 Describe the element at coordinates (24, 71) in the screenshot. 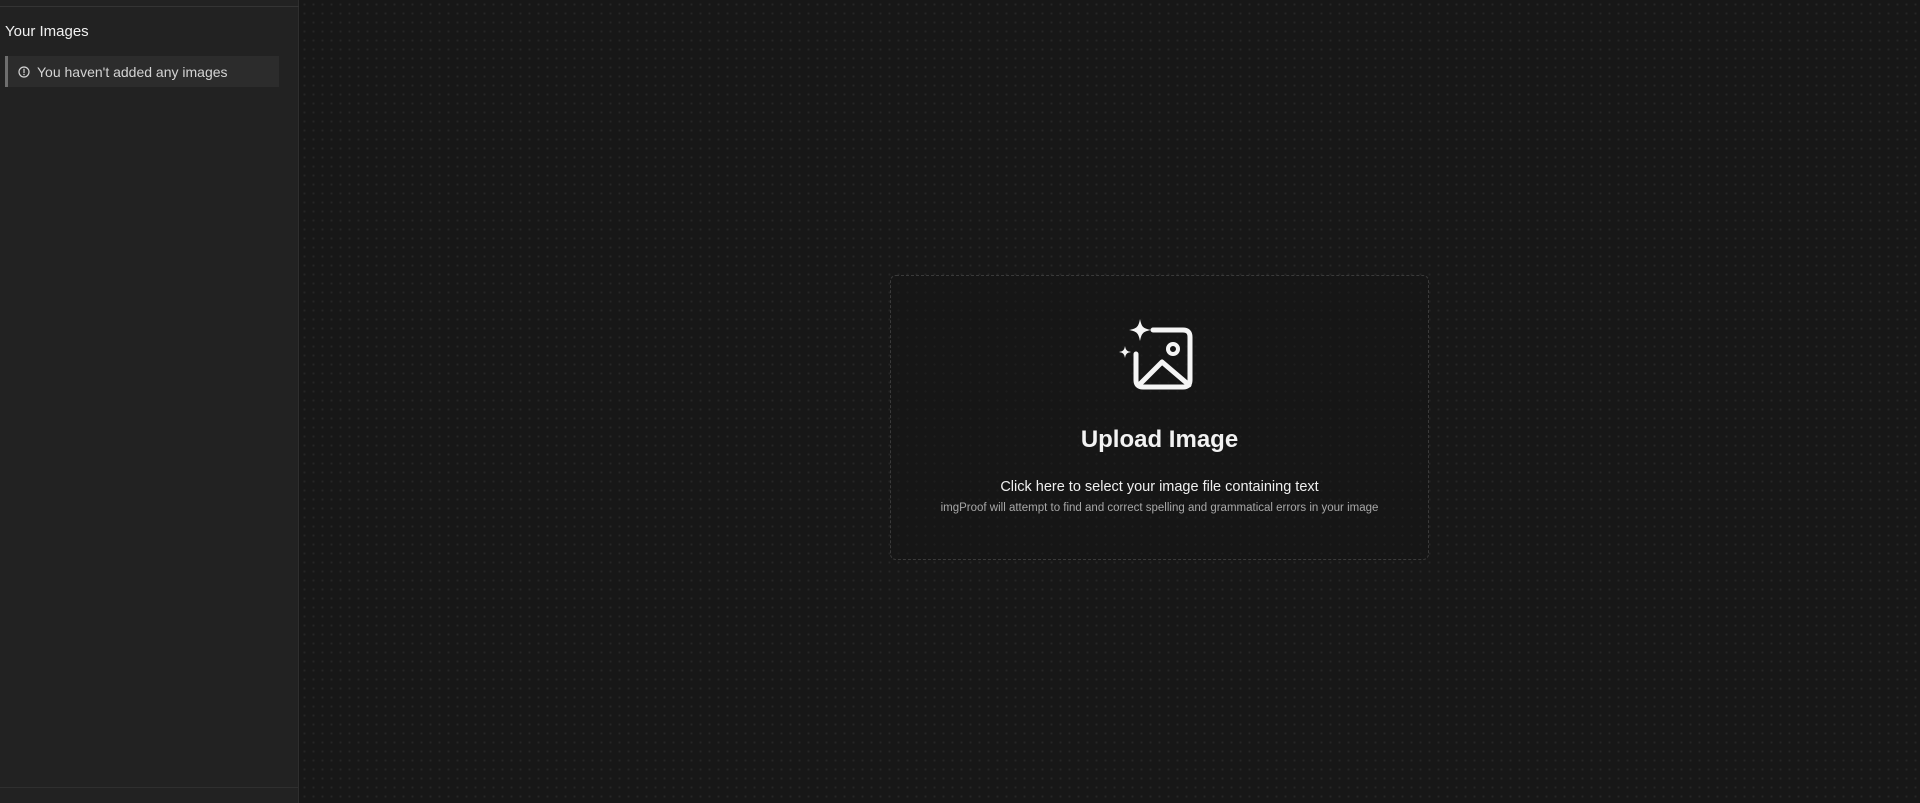

I see `info-circle-icon` at that location.